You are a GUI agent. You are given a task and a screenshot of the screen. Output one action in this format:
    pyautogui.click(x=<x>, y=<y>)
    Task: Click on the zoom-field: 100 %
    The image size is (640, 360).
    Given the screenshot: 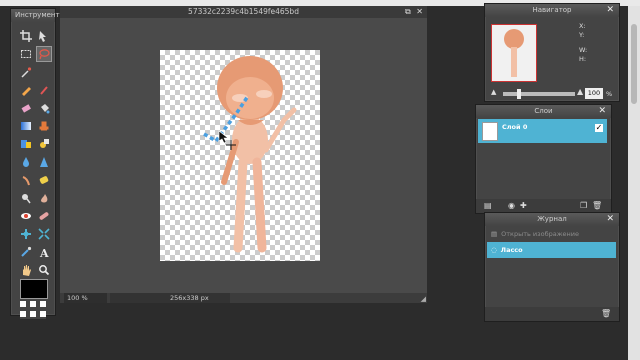 What is the action you would take?
    pyautogui.click(x=85, y=298)
    